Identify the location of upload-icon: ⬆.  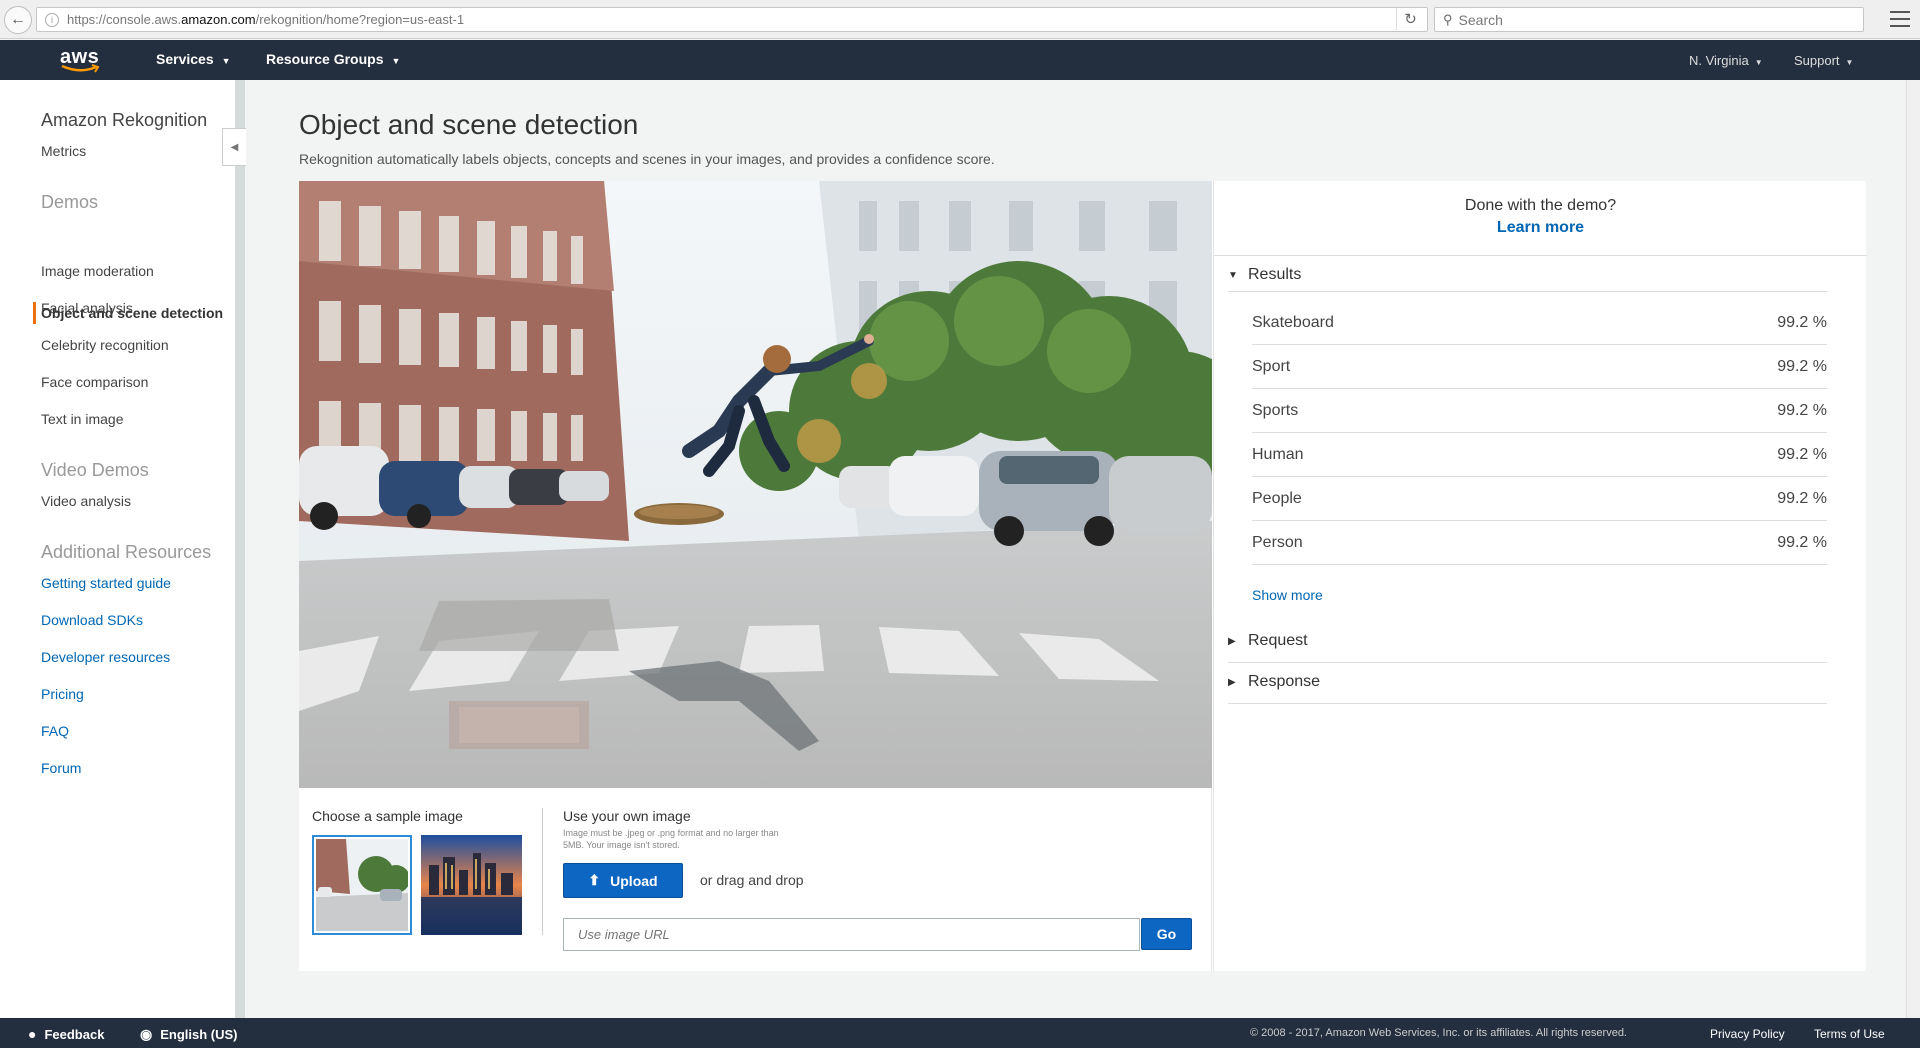
(594, 880).